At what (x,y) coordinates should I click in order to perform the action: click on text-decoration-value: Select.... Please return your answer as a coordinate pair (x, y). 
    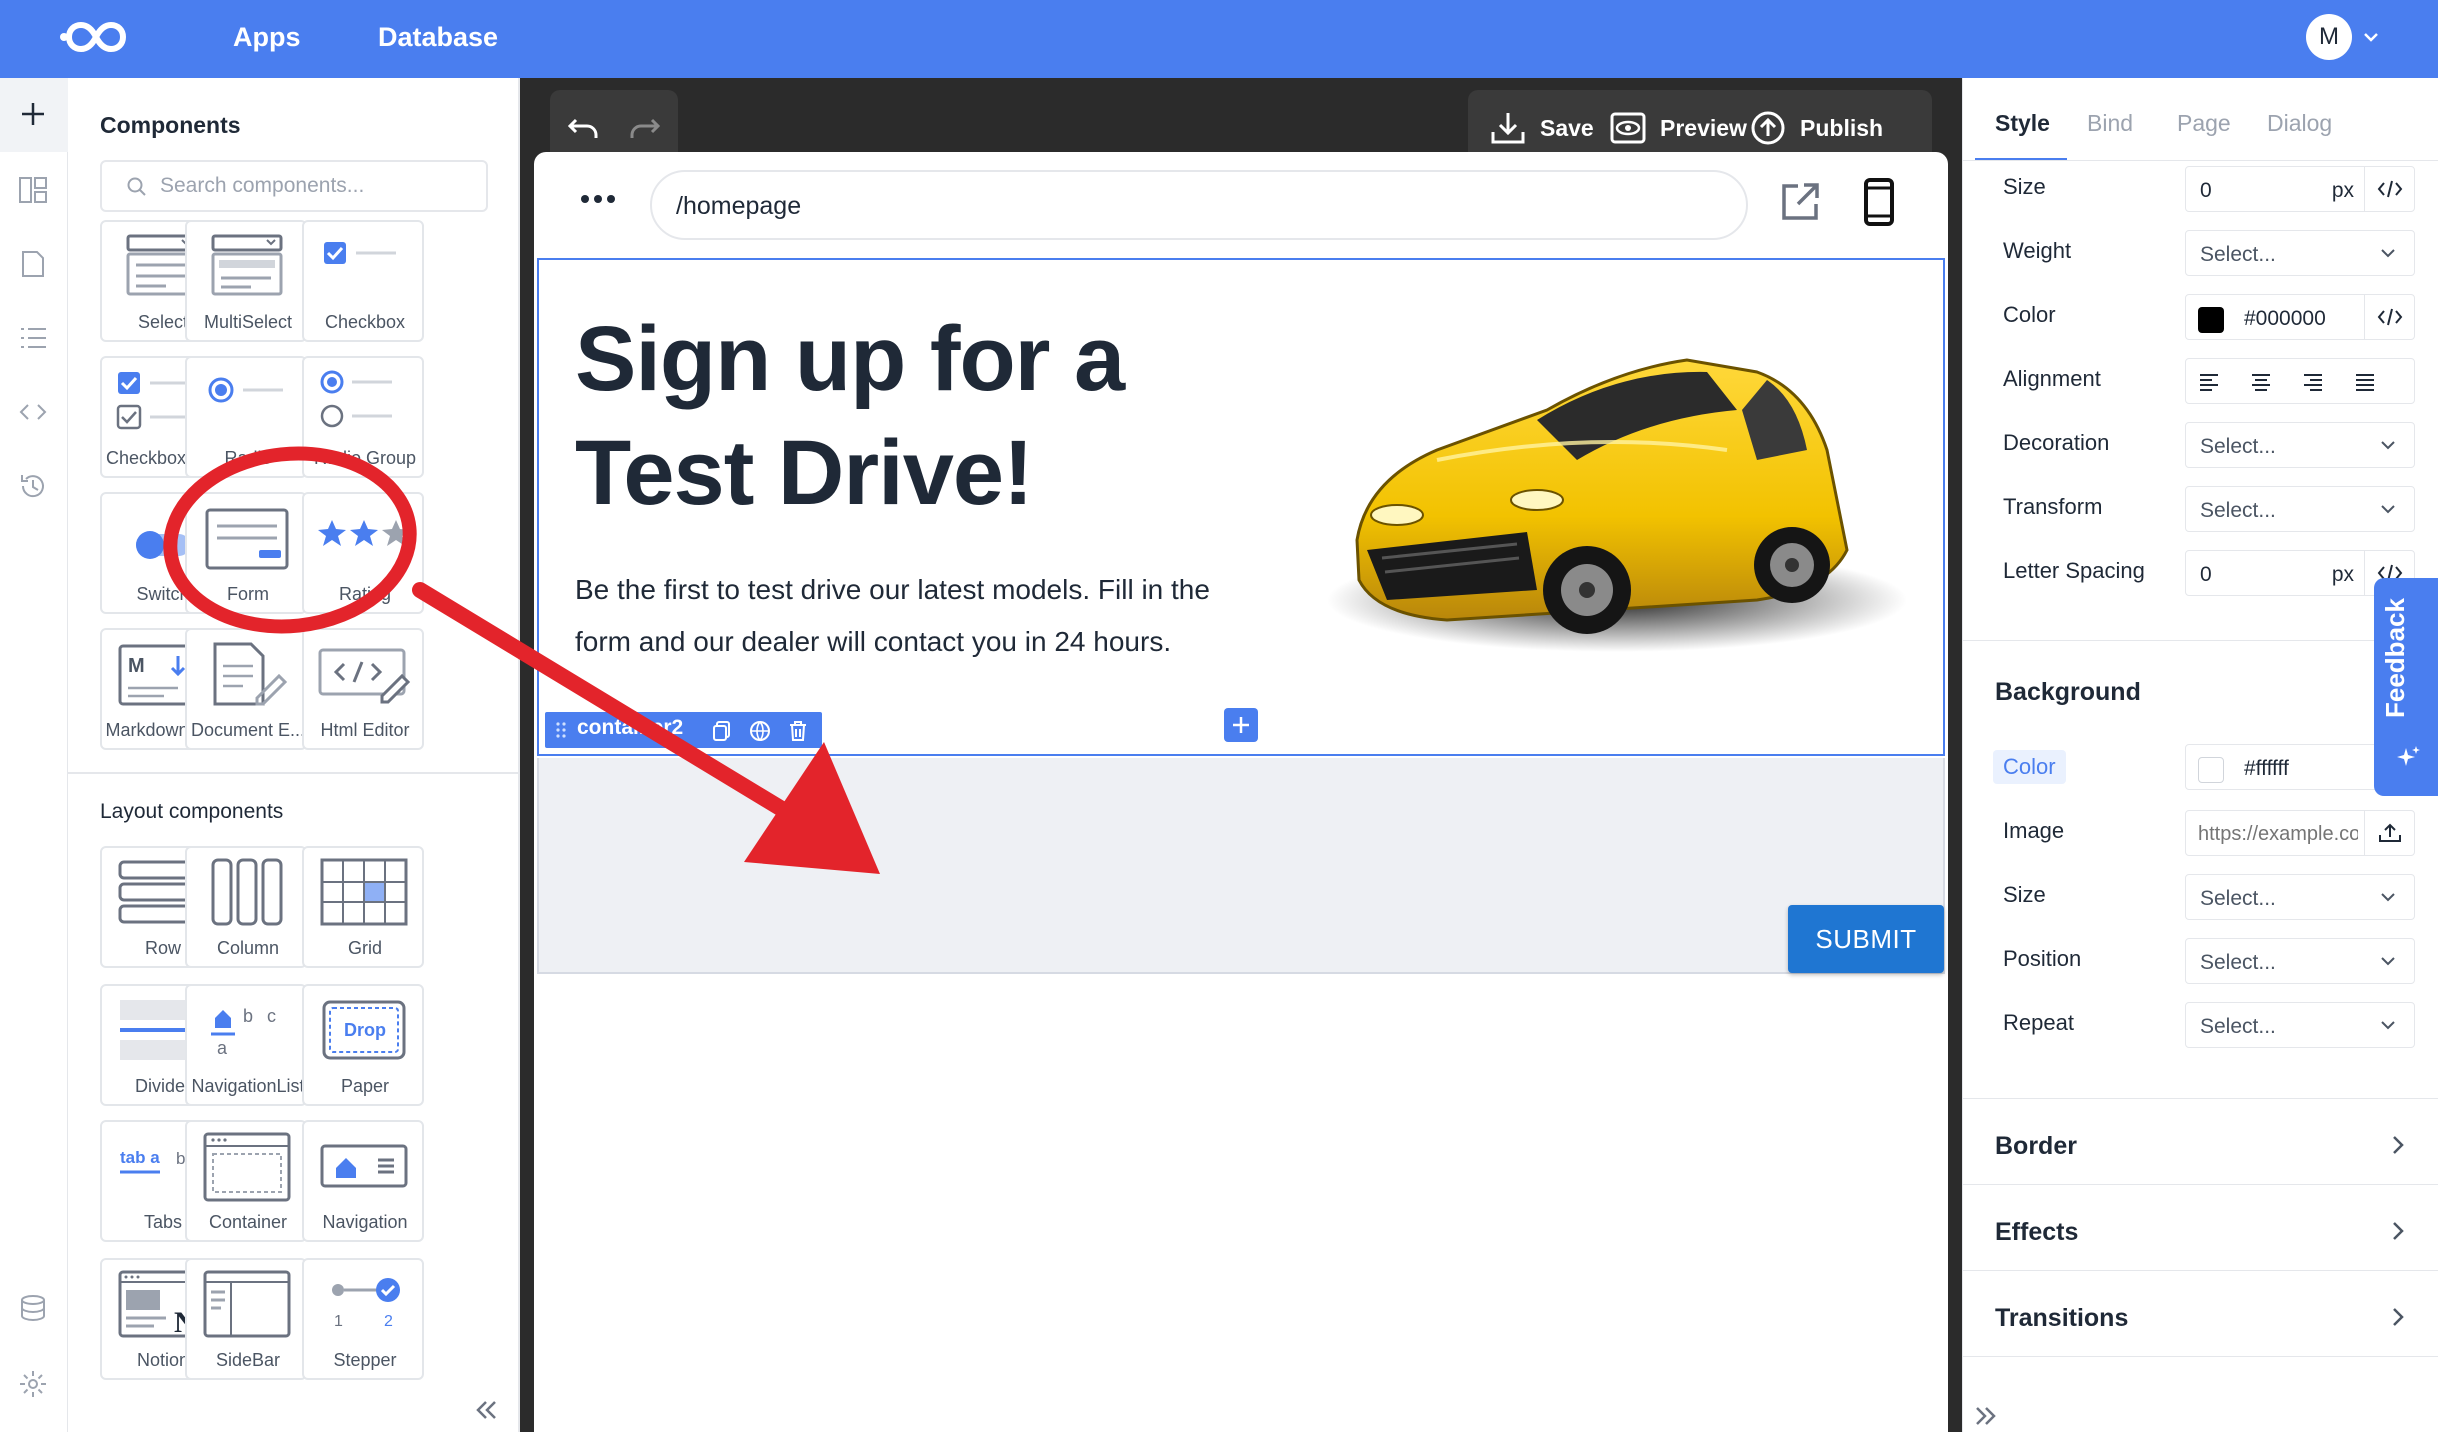
    Looking at the image, I should click on (2238, 446).